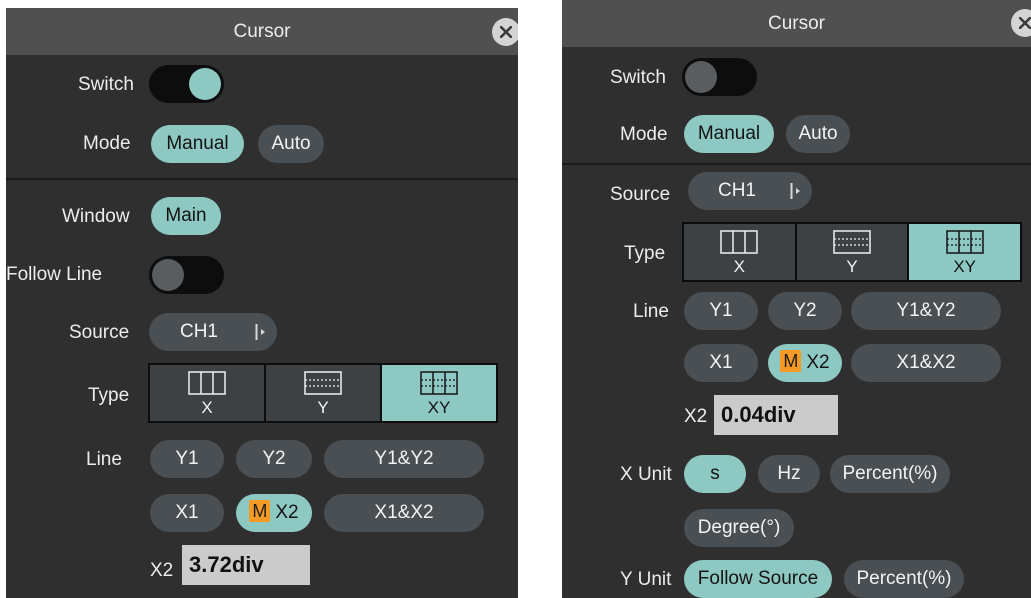 The height and width of the screenshot is (598, 1031). Describe the element at coordinates (789, 474) in the screenshot. I see `x-unit-hz-button: Hz` at that location.